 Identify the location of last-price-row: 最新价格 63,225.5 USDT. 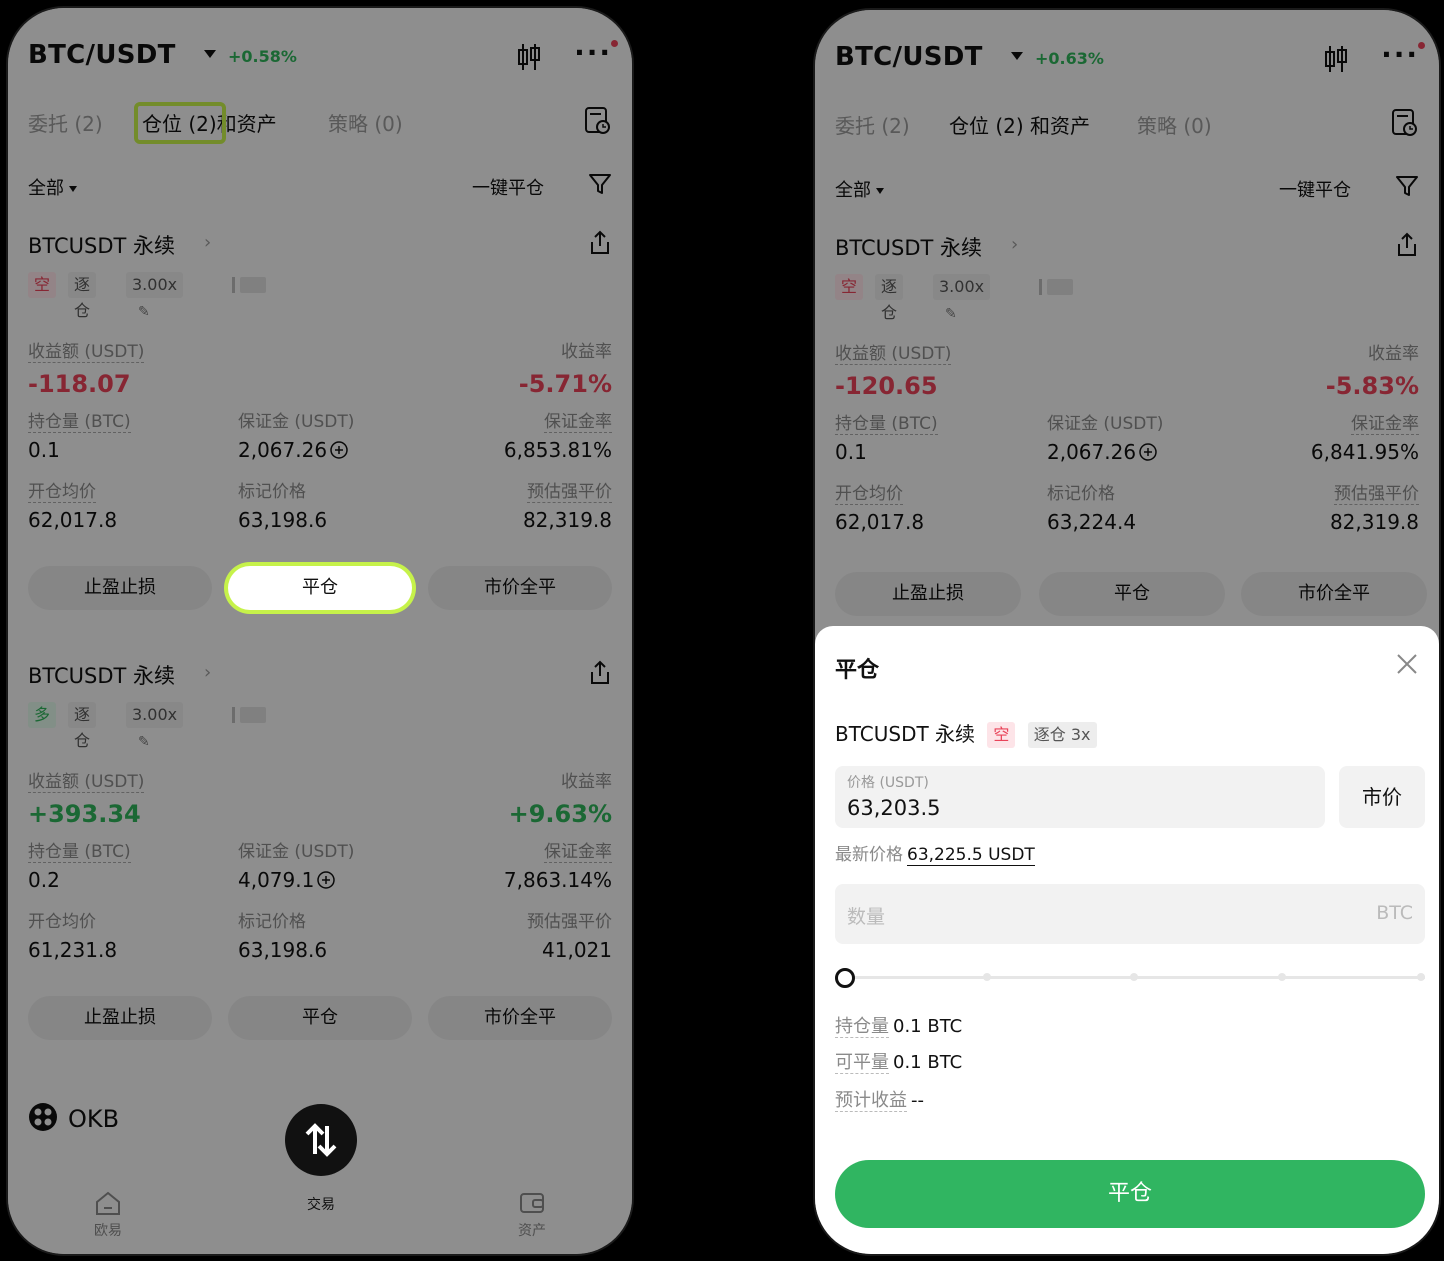
(935, 853).